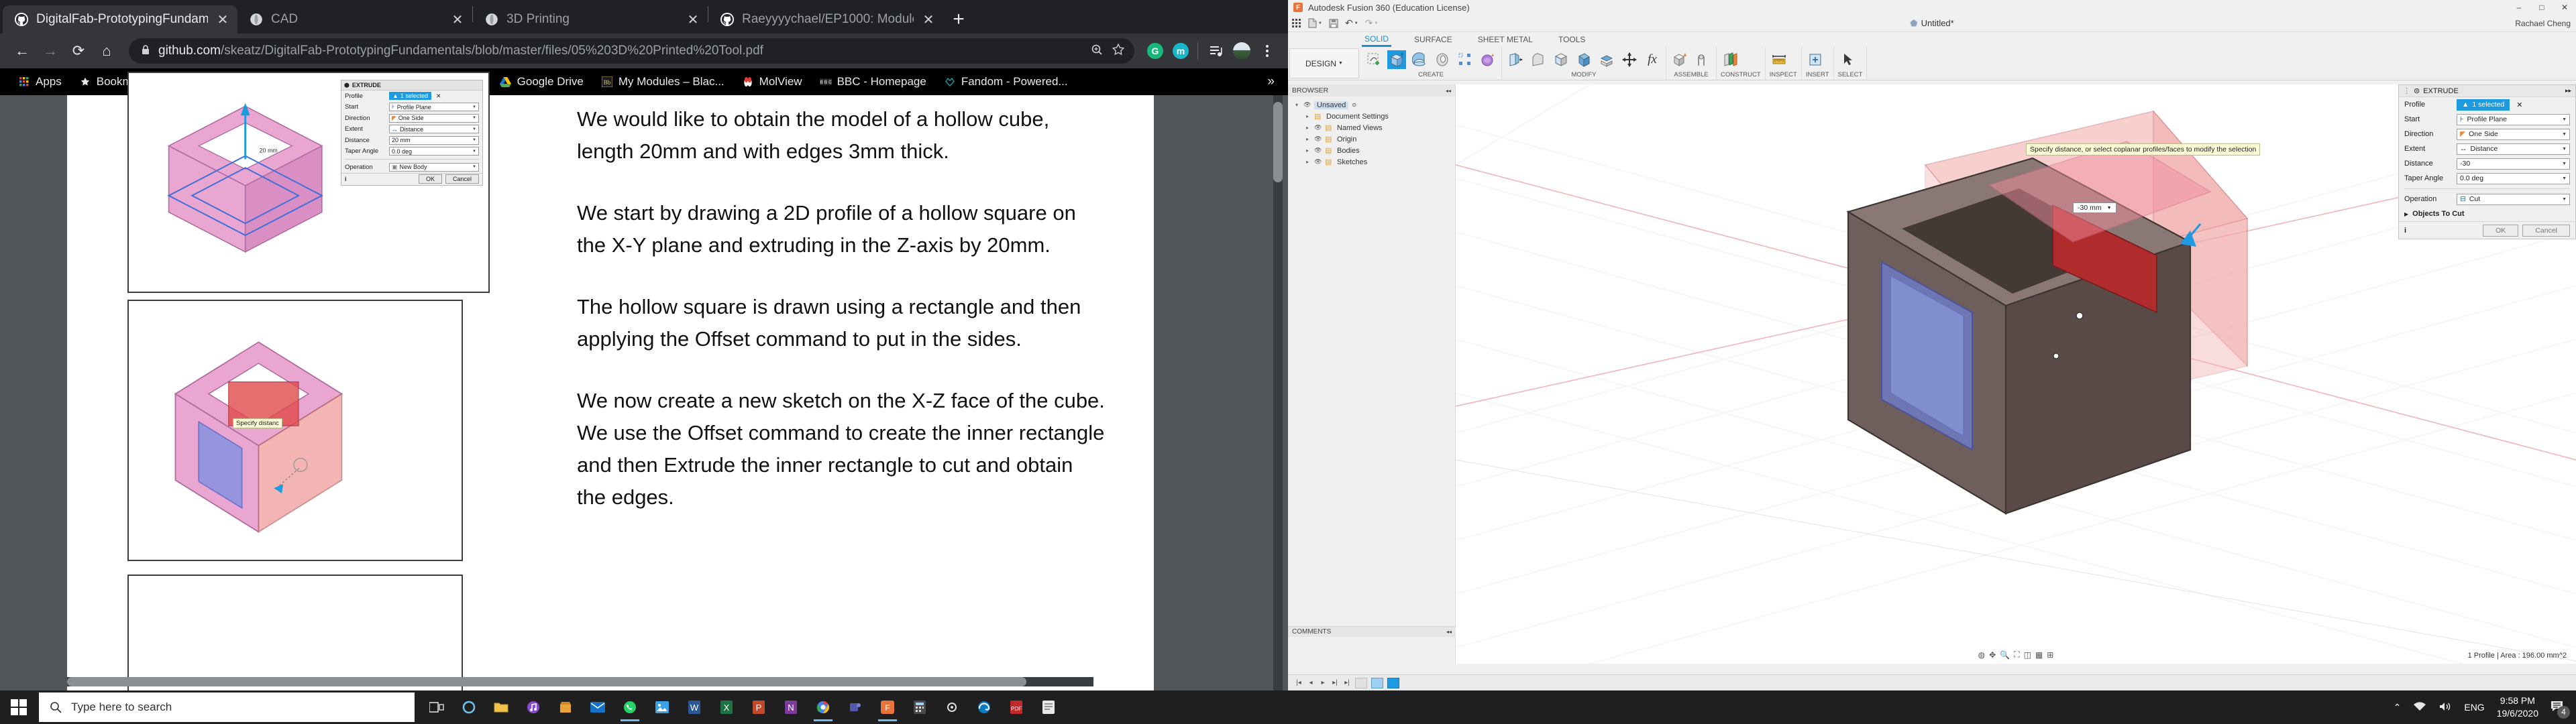 The image size is (2576, 724). What do you see at coordinates (1561, 59) in the screenshot?
I see `shell-icon` at bounding box center [1561, 59].